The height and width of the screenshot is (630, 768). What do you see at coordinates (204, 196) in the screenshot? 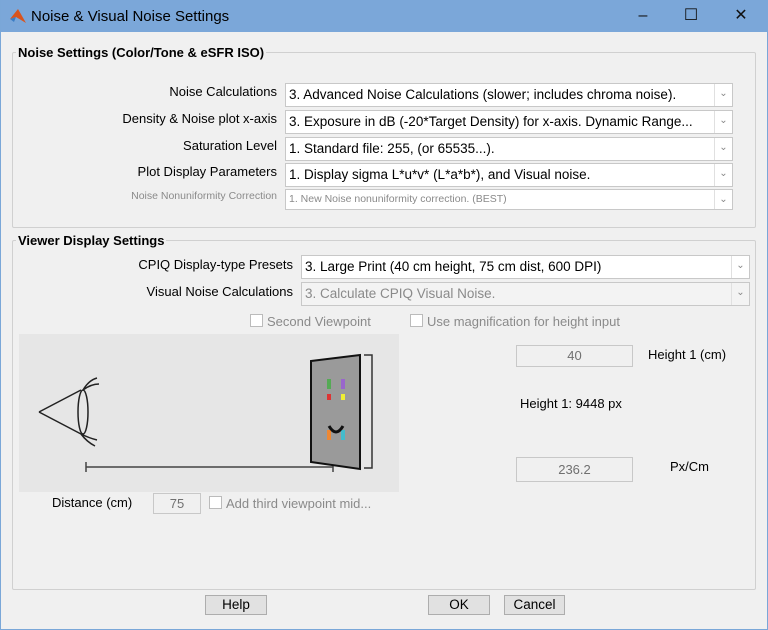
I see `nonuniformity-label: Noise Nonuniformity Correction` at bounding box center [204, 196].